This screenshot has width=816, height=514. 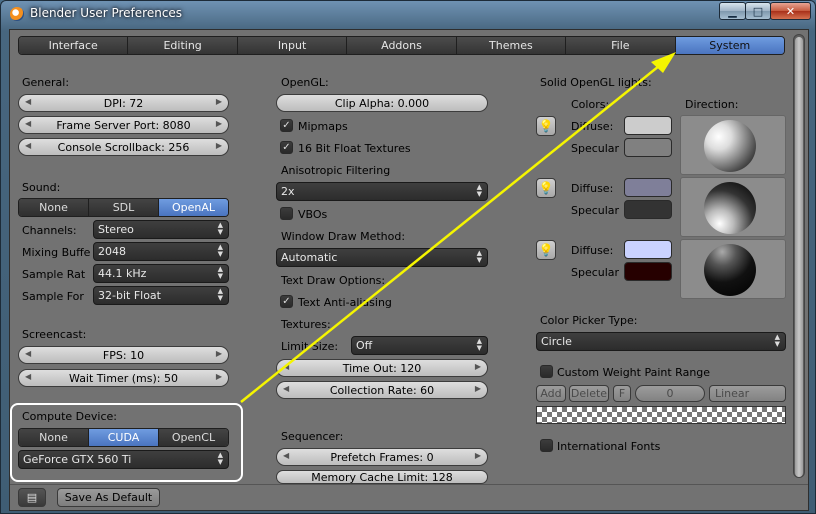 I want to click on colorband-position-field: 0, so click(x=670, y=393).